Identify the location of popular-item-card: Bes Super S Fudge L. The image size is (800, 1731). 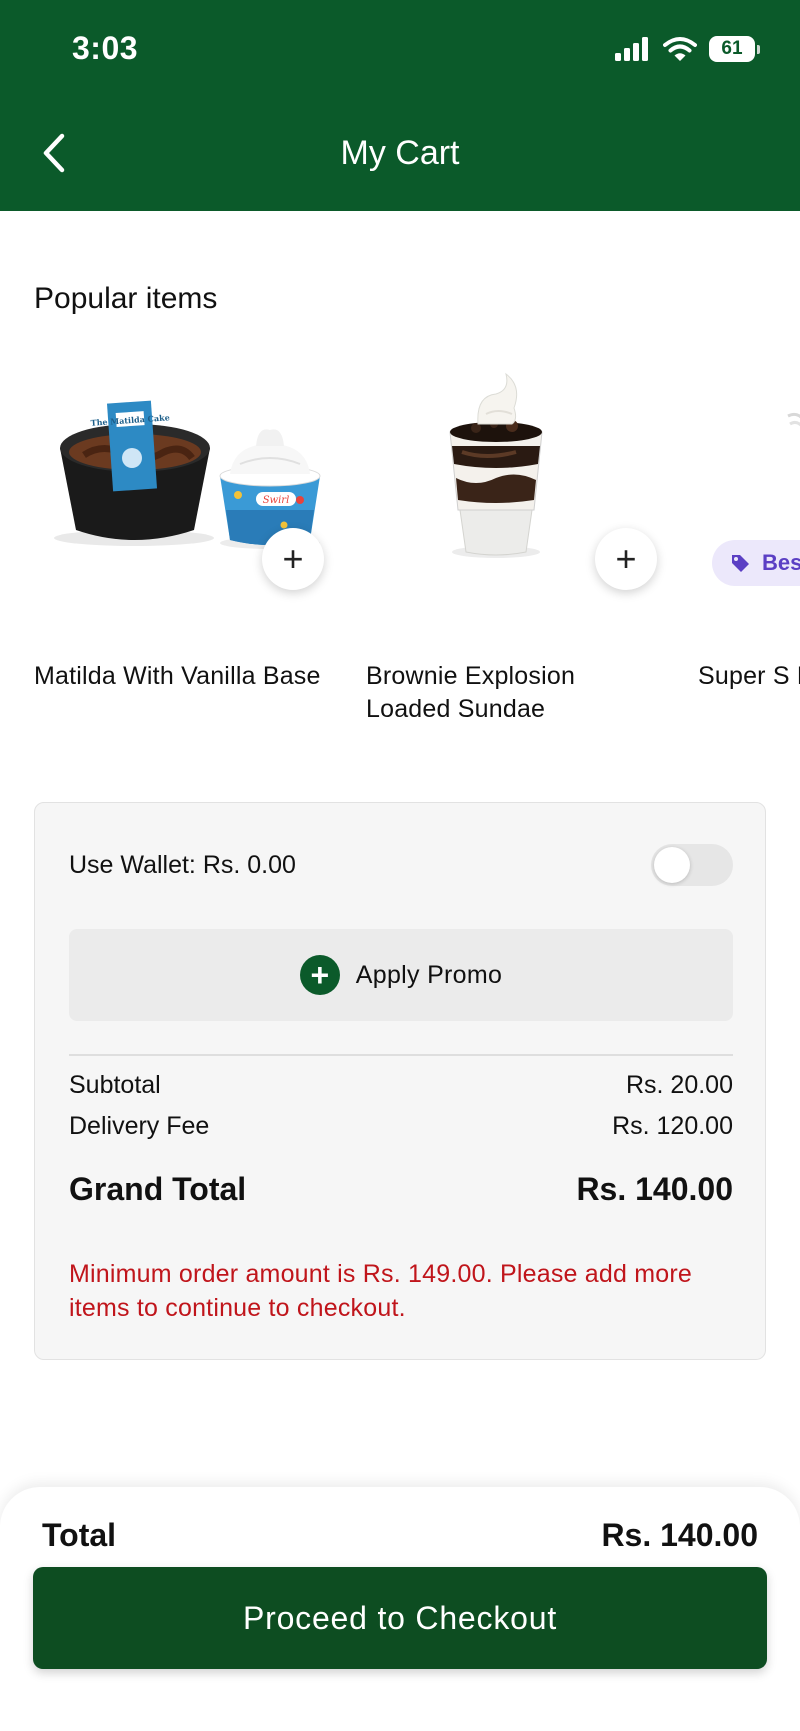
(749, 550).